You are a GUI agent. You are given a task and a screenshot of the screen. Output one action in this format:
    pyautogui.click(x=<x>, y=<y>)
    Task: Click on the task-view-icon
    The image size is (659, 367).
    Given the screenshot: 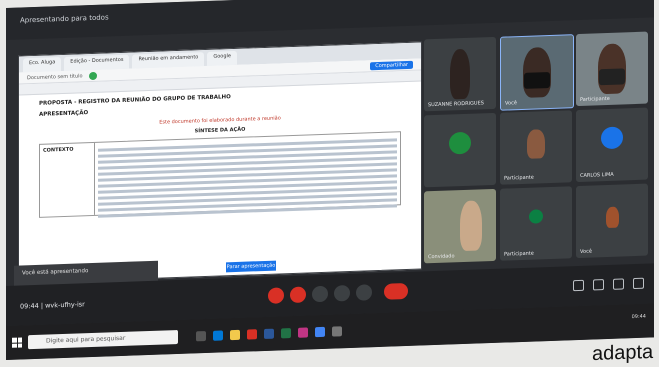 What is the action you would take?
    pyautogui.click(x=201, y=336)
    